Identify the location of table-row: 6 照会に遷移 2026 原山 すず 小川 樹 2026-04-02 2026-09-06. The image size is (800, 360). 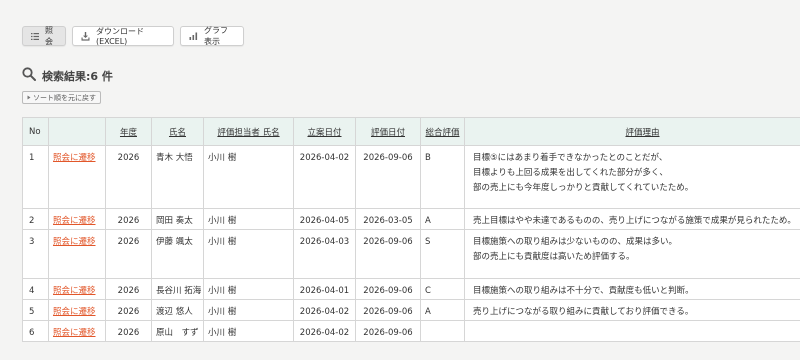
(411, 331).